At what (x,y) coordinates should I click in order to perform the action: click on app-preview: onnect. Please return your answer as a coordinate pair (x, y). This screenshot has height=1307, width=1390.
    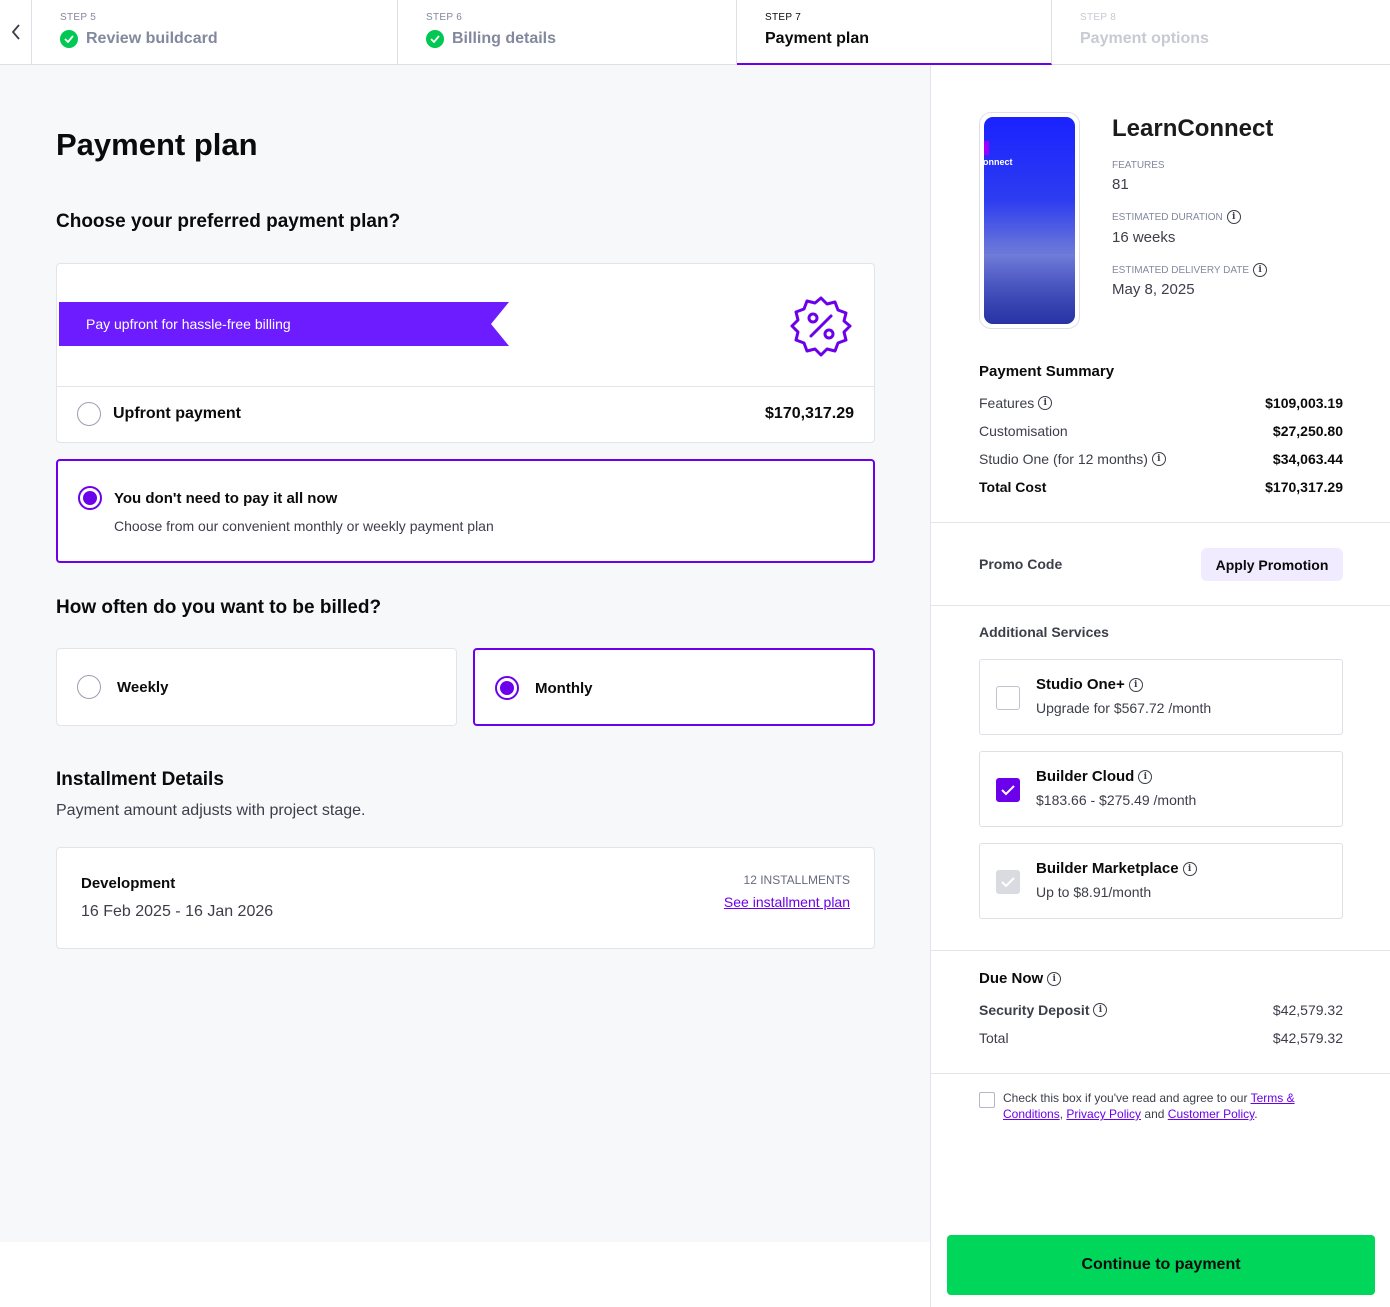
    Looking at the image, I should click on (1029, 220).